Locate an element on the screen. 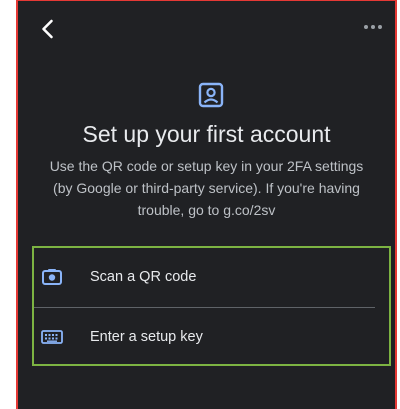 The image size is (400, 409). account-box-icon is located at coordinates (211, 95).